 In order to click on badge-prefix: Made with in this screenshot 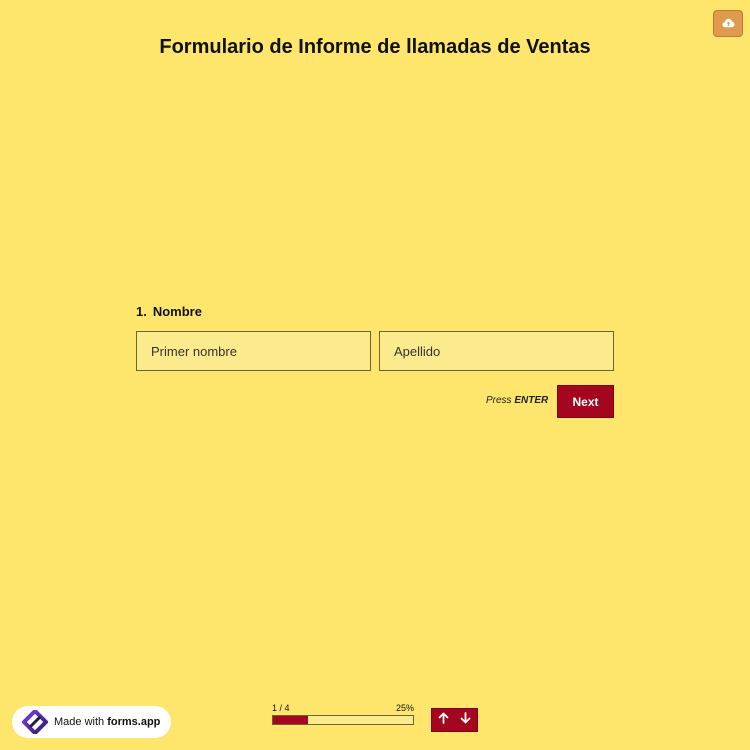, I will do `click(79, 722)`.